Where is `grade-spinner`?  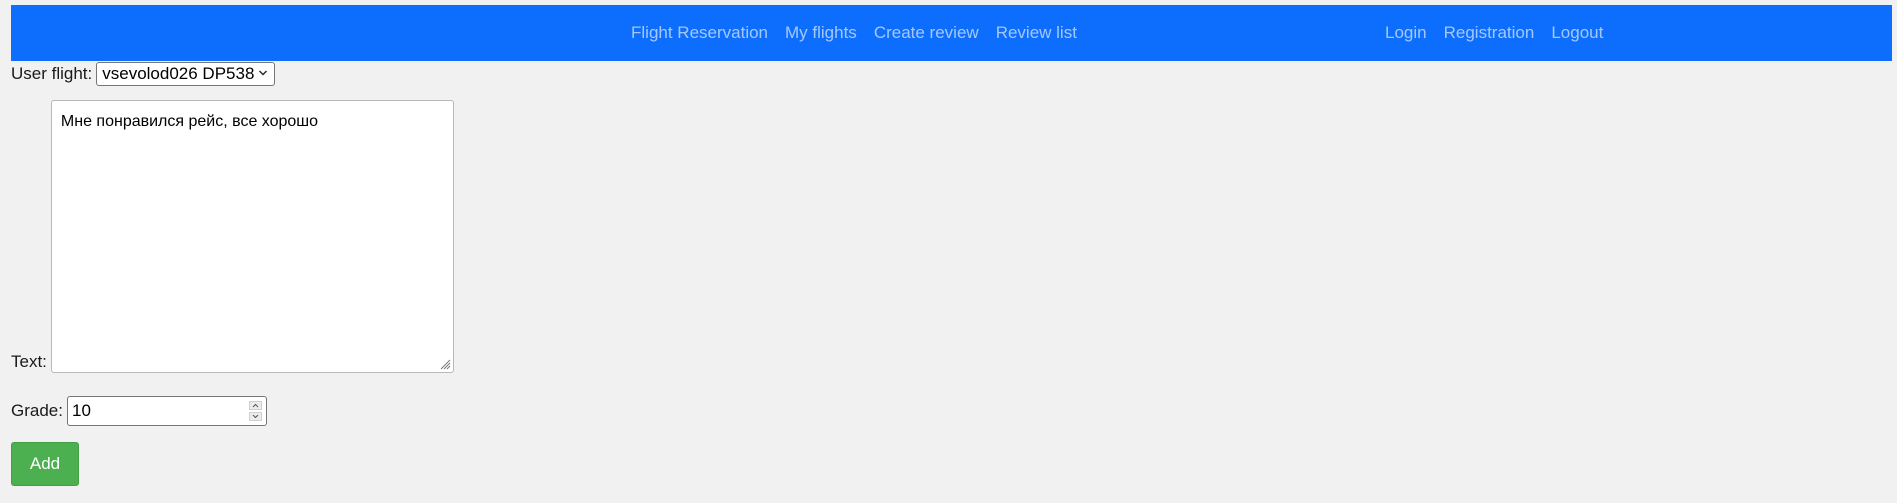
grade-spinner is located at coordinates (255, 411).